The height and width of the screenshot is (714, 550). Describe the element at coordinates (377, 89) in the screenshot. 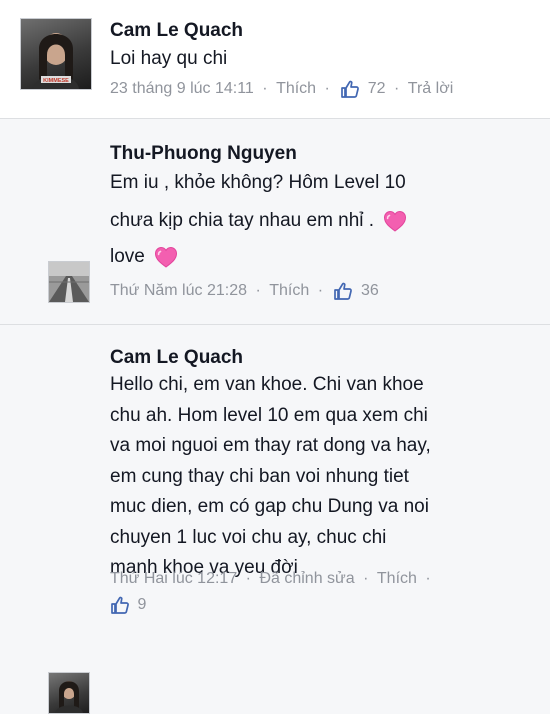

I see `like-count: 72` at that location.